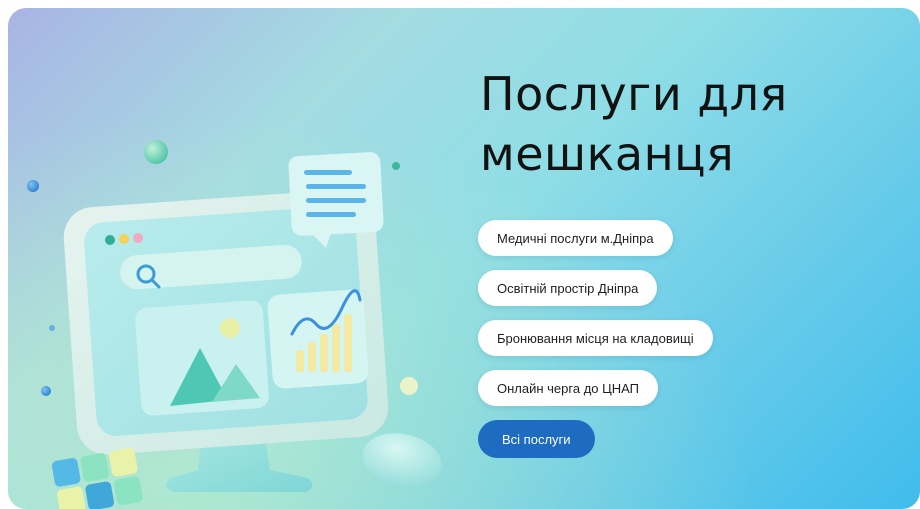 This screenshot has height=509, width=920. Describe the element at coordinates (568, 388) in the screenshot. I see `service-link-cnap-queue: Онлайн черга до ЦНАП` at that location.